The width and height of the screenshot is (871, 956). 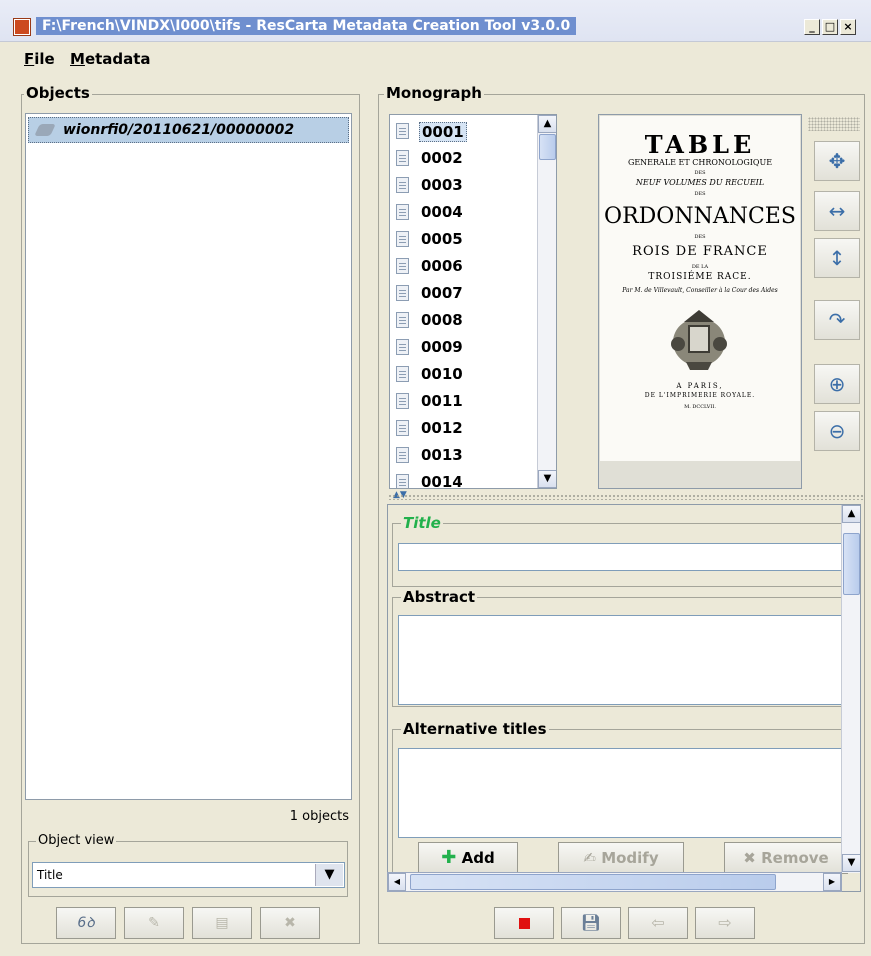 I want to click on edit-form-button: ▤, so click(x=222, y=923).